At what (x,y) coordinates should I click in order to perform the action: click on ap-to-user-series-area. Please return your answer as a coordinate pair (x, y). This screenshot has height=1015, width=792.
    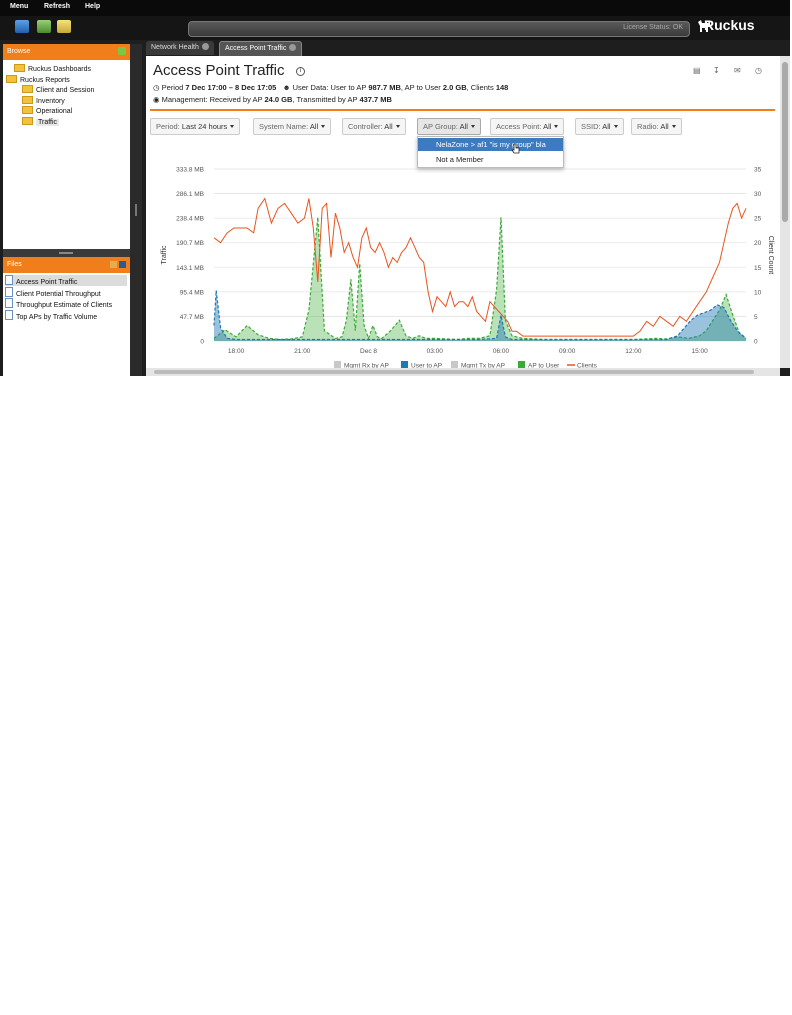
    Looking at the image, I should click on (480, 279).